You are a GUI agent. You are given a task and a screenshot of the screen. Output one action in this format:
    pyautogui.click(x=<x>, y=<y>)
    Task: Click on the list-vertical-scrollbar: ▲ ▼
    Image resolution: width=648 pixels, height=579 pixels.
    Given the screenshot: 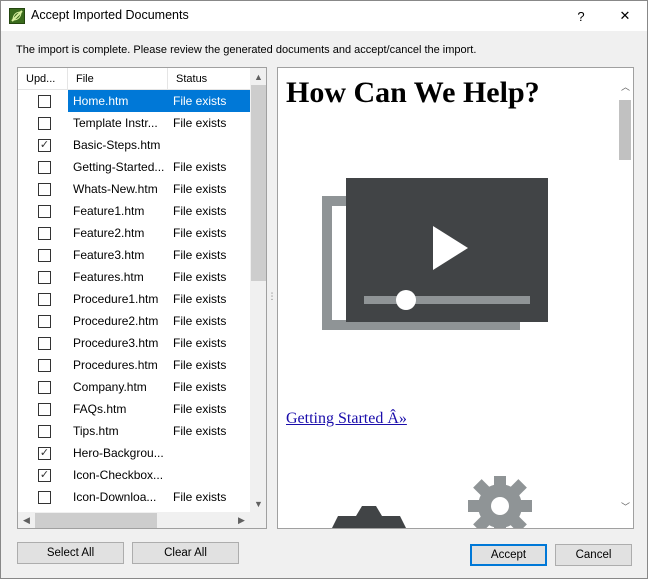 What is the action you would take?
    pyautogui.click(x=258, y=290)
    